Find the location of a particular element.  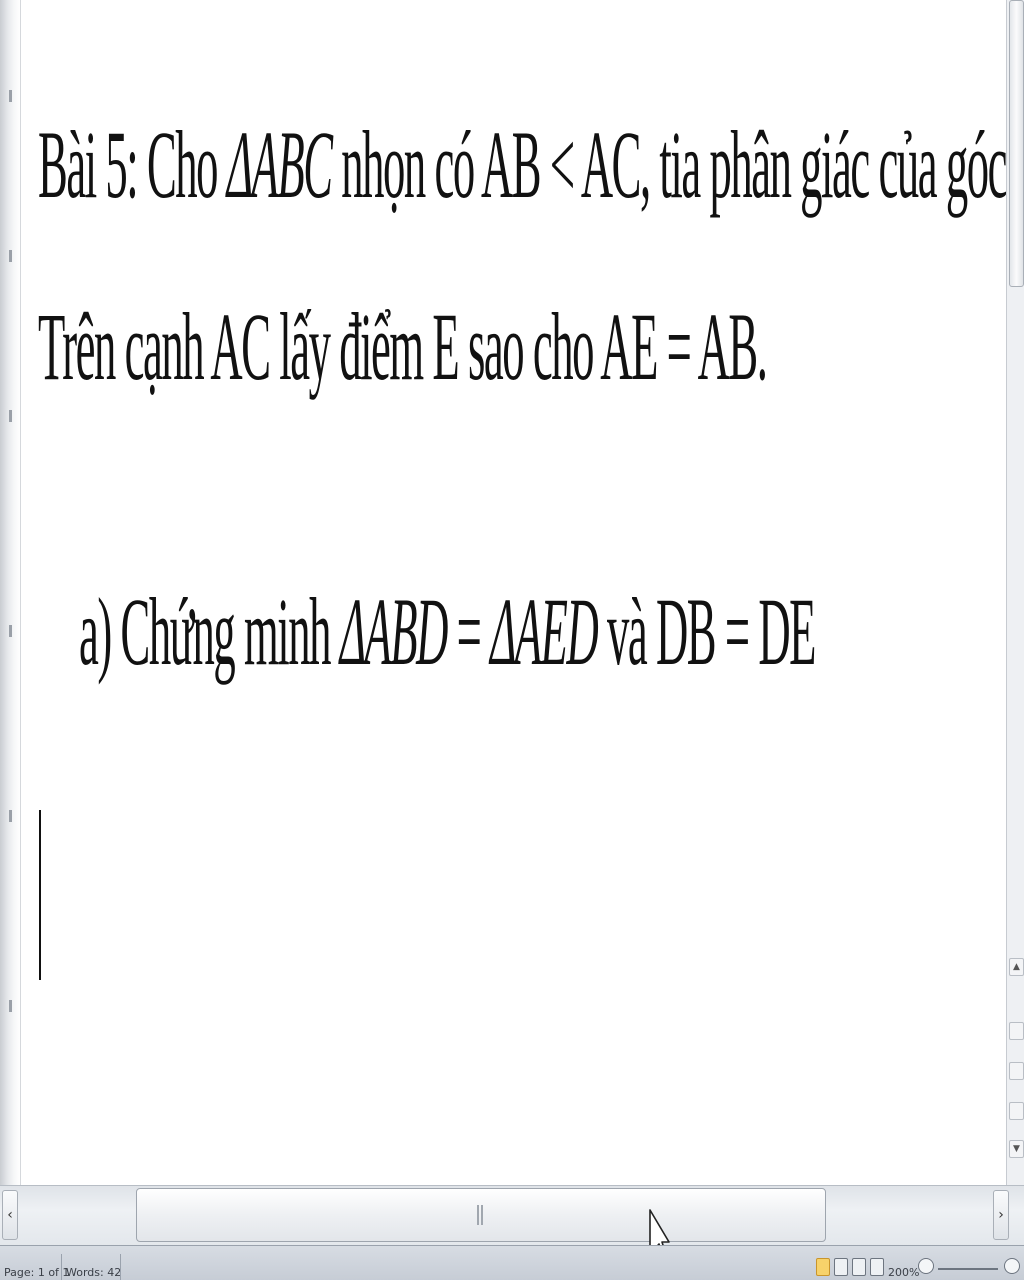

scroll-up-button: ▲ is located at coordinates (1016, 967).